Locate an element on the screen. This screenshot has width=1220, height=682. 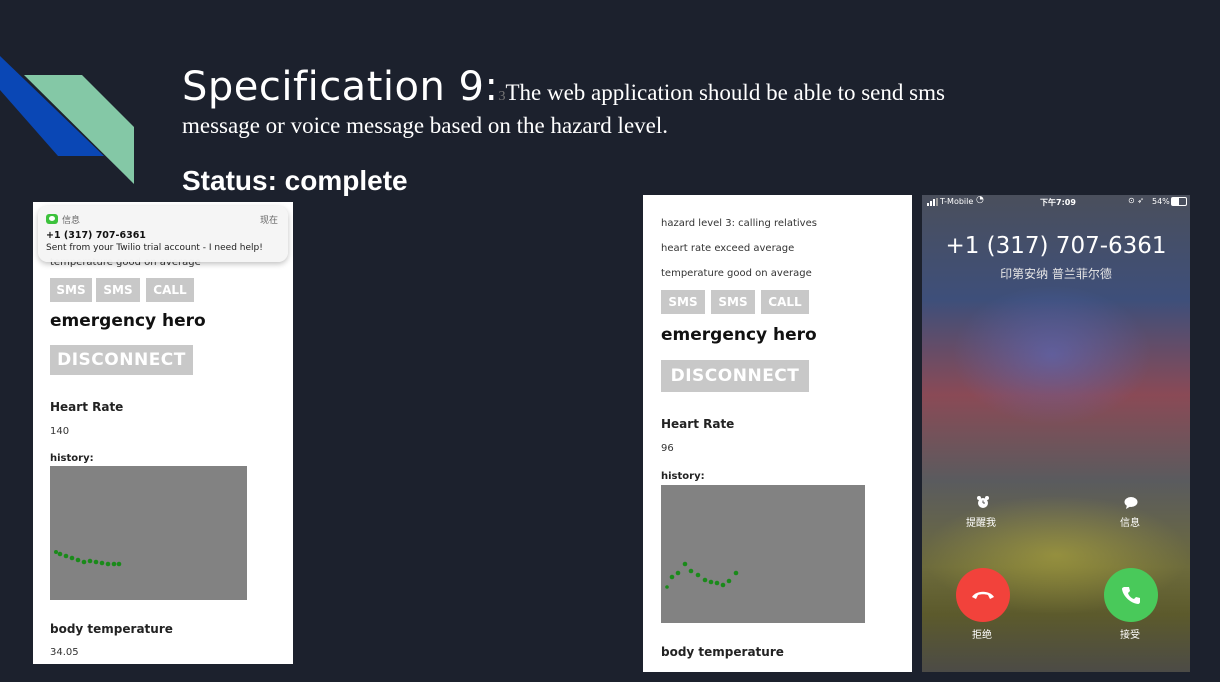
notification-app-name: 信息 is located at coordinates (71, 221).